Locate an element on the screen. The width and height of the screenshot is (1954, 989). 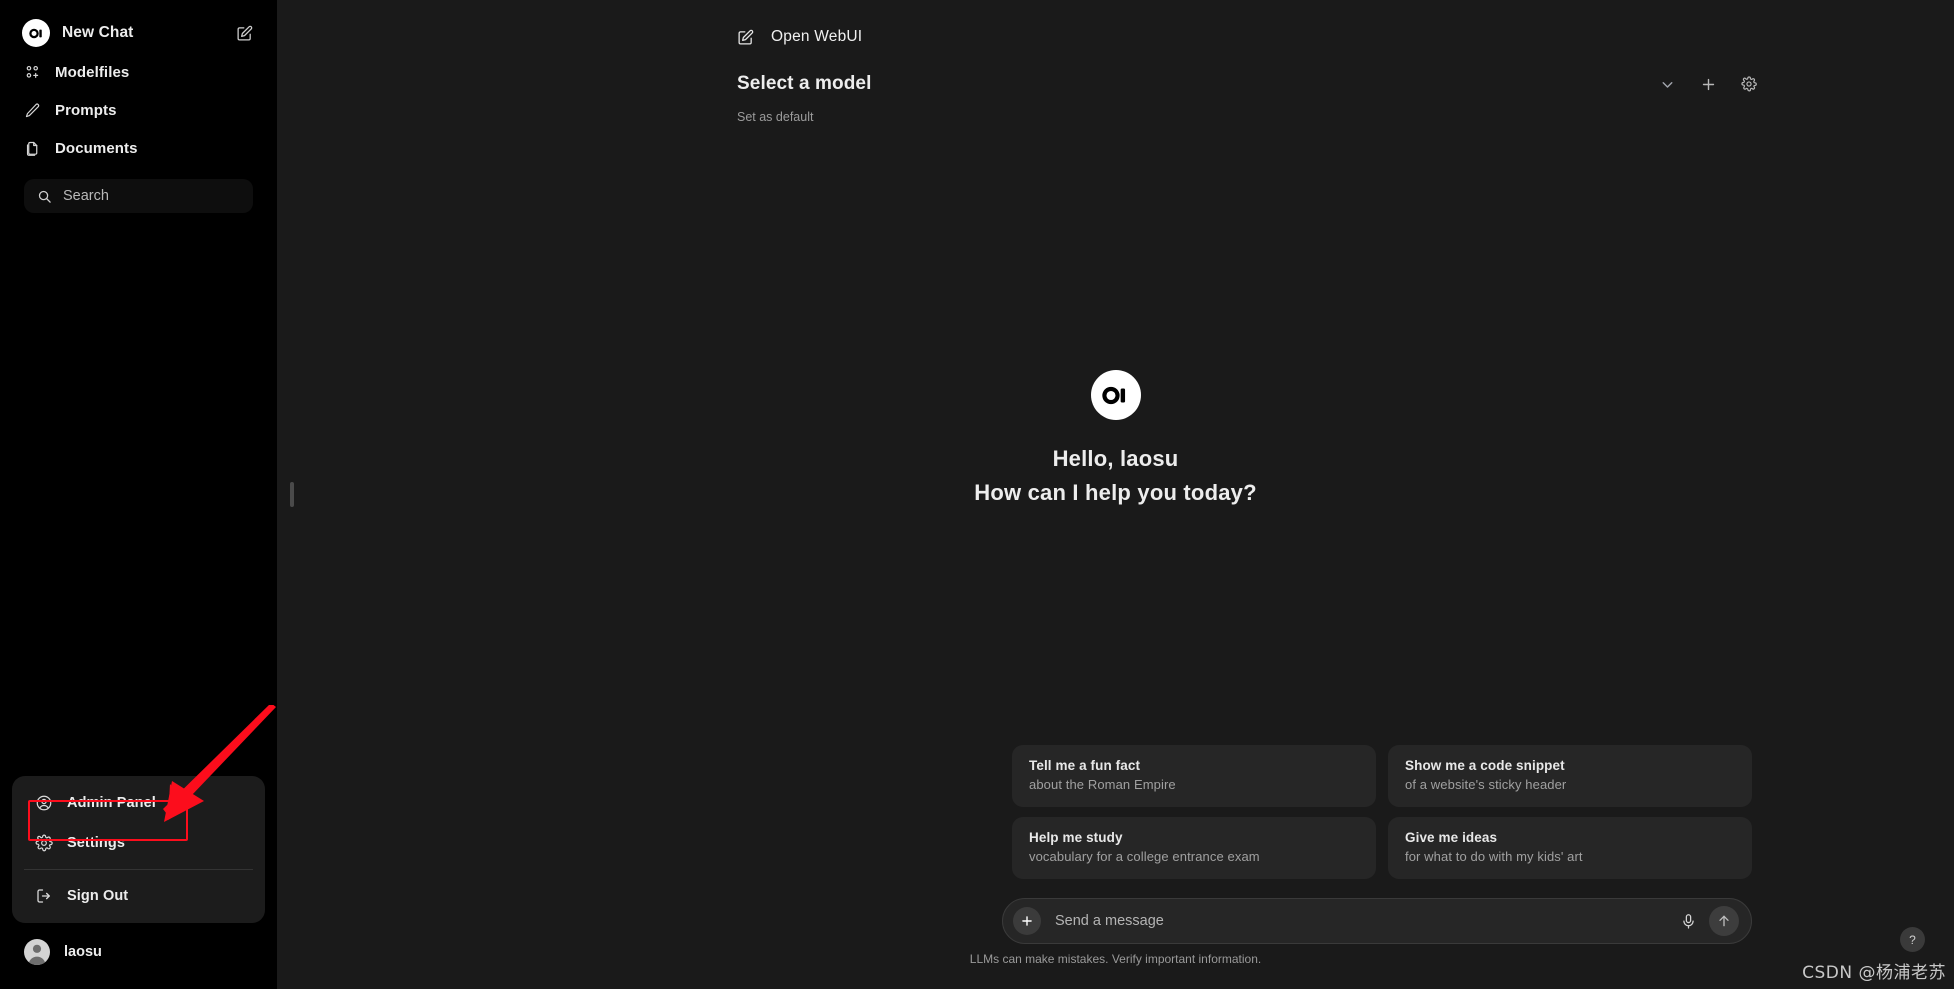
greeting-section: Hello, laosu How can I help you today? is located at coordinates (1115, 438).